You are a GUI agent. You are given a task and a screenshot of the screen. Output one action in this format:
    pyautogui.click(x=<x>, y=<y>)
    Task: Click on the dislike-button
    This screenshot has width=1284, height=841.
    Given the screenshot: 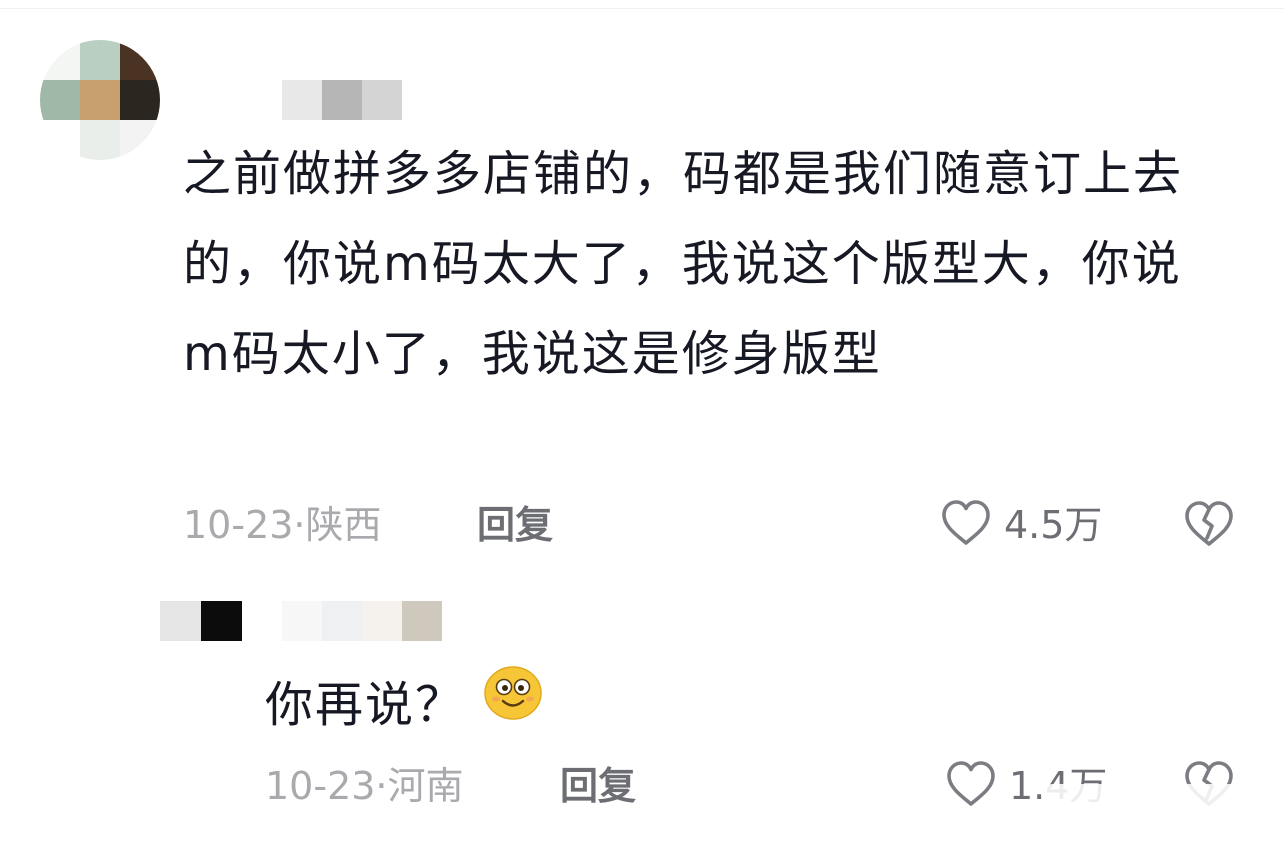 What is the action you would take?
    pyautogui.click(x=1209, y=526)
    